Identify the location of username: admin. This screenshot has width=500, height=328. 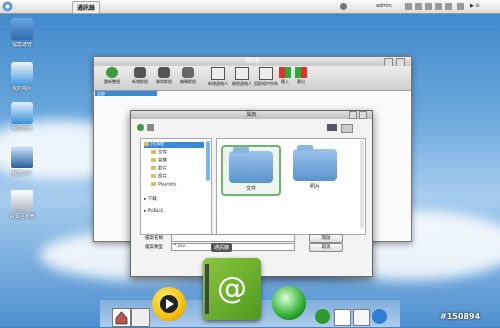
(384, 6).